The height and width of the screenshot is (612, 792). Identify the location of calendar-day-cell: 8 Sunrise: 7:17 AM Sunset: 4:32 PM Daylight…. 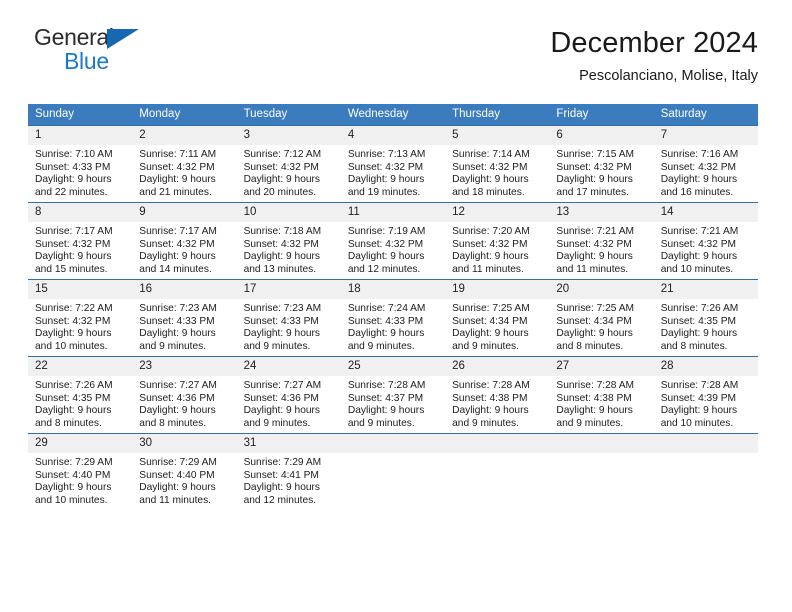
(80, 241).